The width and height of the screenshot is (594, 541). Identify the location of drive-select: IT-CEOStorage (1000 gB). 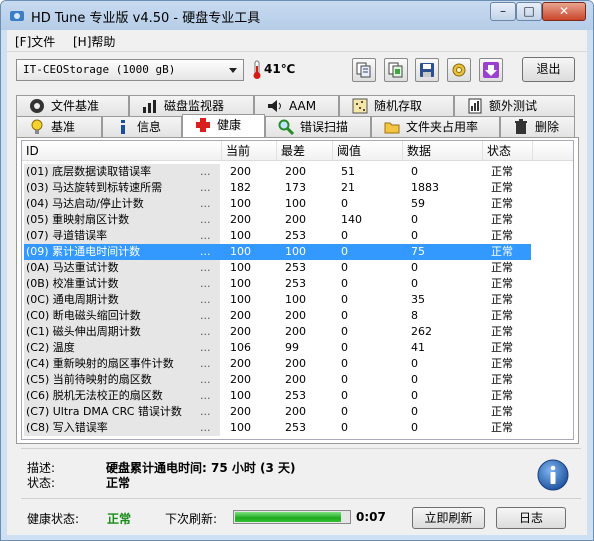
(130, 70).